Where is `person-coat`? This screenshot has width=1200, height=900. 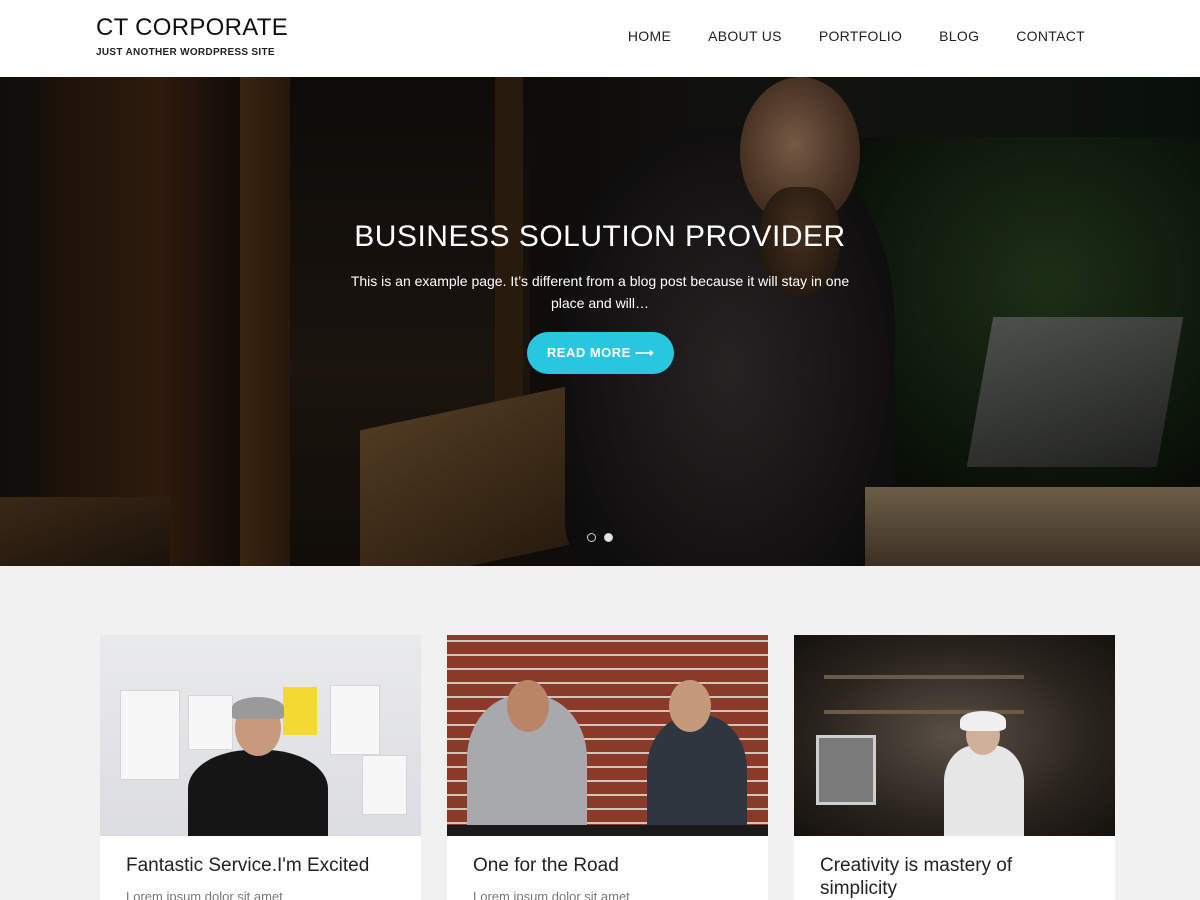 person-coat is located at coordinates (984, 790).